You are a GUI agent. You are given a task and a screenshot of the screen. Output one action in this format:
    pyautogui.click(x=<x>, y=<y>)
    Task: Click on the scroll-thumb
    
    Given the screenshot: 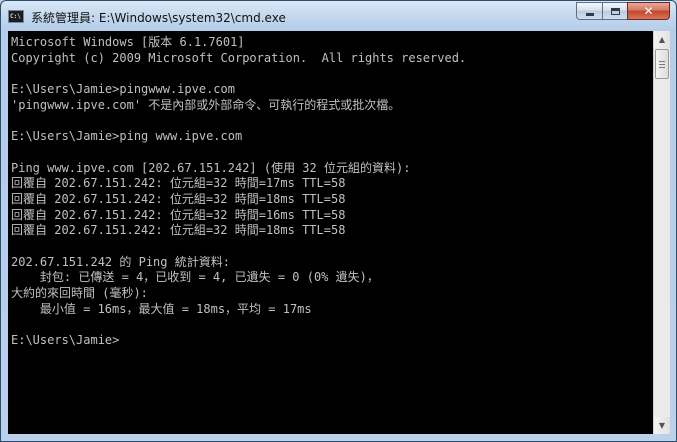 What is the action you would take?
    pyautogui.click(x=662, y=64)
    